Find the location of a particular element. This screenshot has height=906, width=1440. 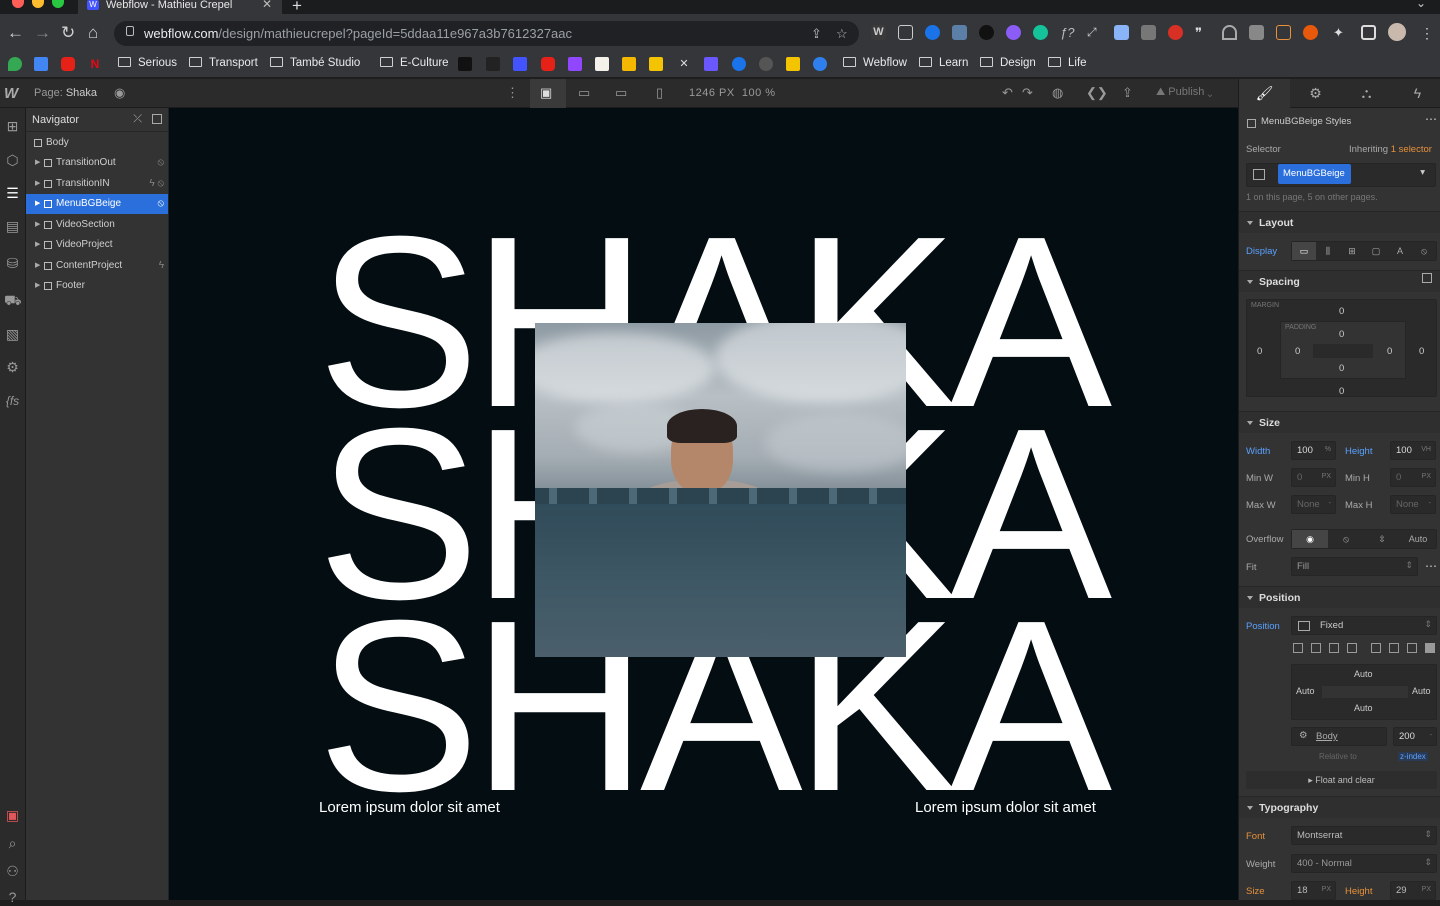

bookmark-folder-serious: Serious is located at coordinates (147, 63).